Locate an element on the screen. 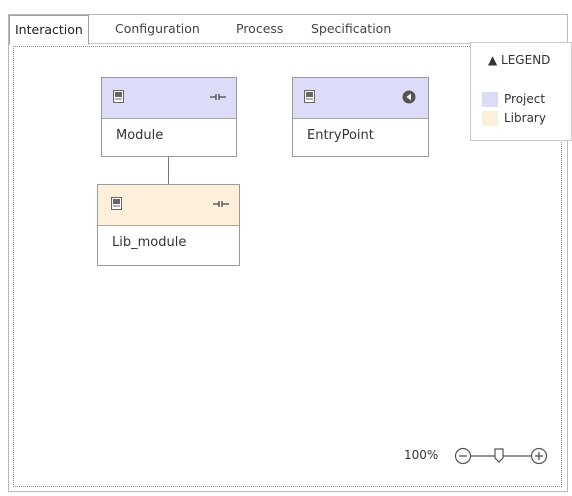 The image size is (572, 496). legend-toggle: ▲ LEGEND is located at coordinates (519, 60).